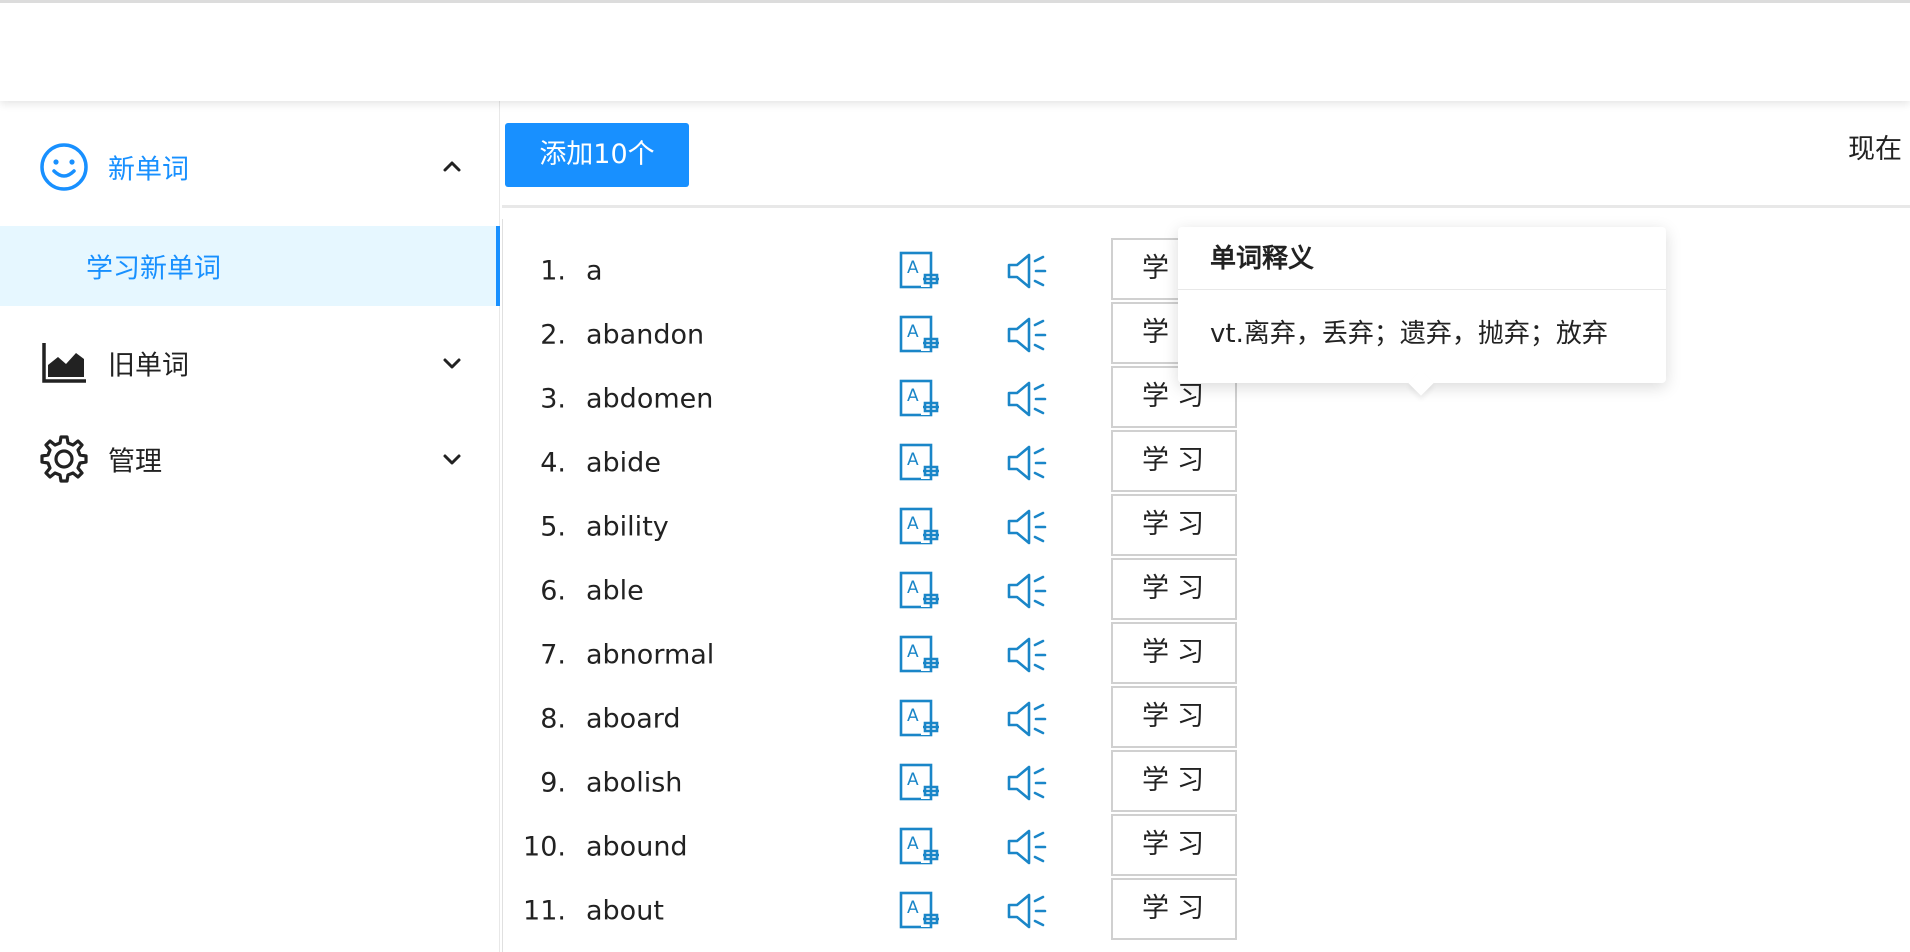 This screenshot has width=1910, height=952. I want to click on popover-definition: vt.离弃，丢弃；遗弃，抛弃；放弃, so click(1409, 334).